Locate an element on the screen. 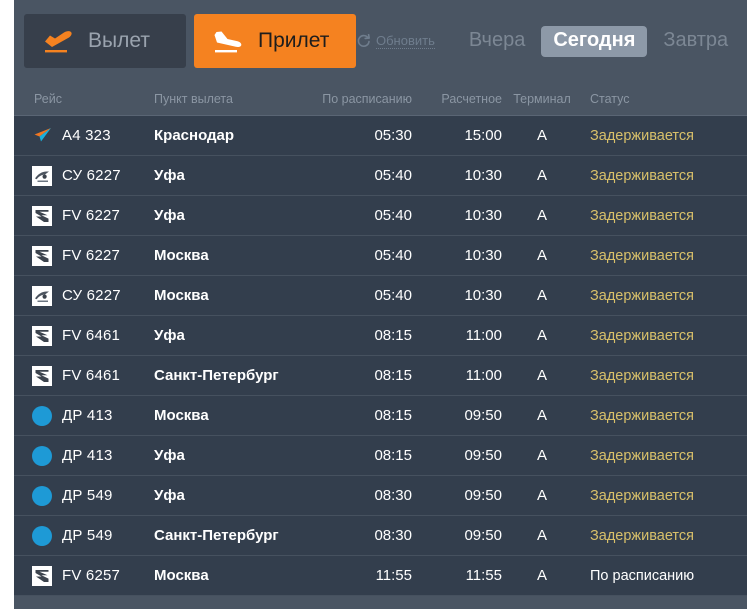 The image size is (747, 609). table-row: СУ 6227 Уфа 05:40 10:30 A Задерживается is located at coordinates (380, 176).